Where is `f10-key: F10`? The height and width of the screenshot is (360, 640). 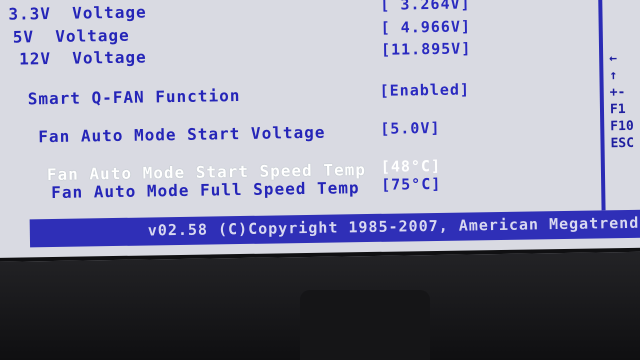 f10-key: F10 is located at coordinates (622, 126).